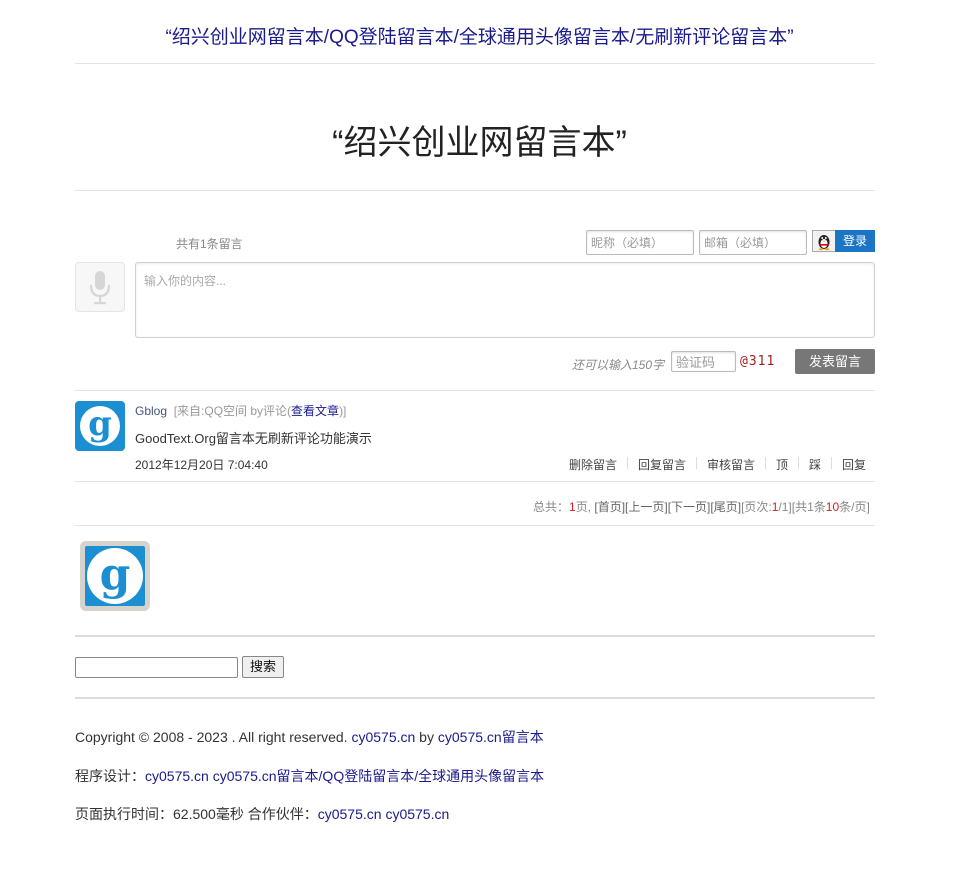 The height and width of the screenshot is (871, 959). What do you see at coordinates (479, 143) in the screenshot?
I see `page-title: “绍兴创业网留言本”` at bounding box center [479, 143].